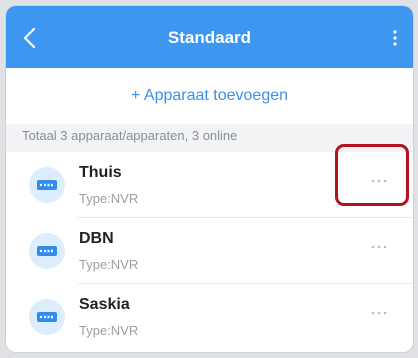  I want to click on page-title: Standaard, so click(209, 37).